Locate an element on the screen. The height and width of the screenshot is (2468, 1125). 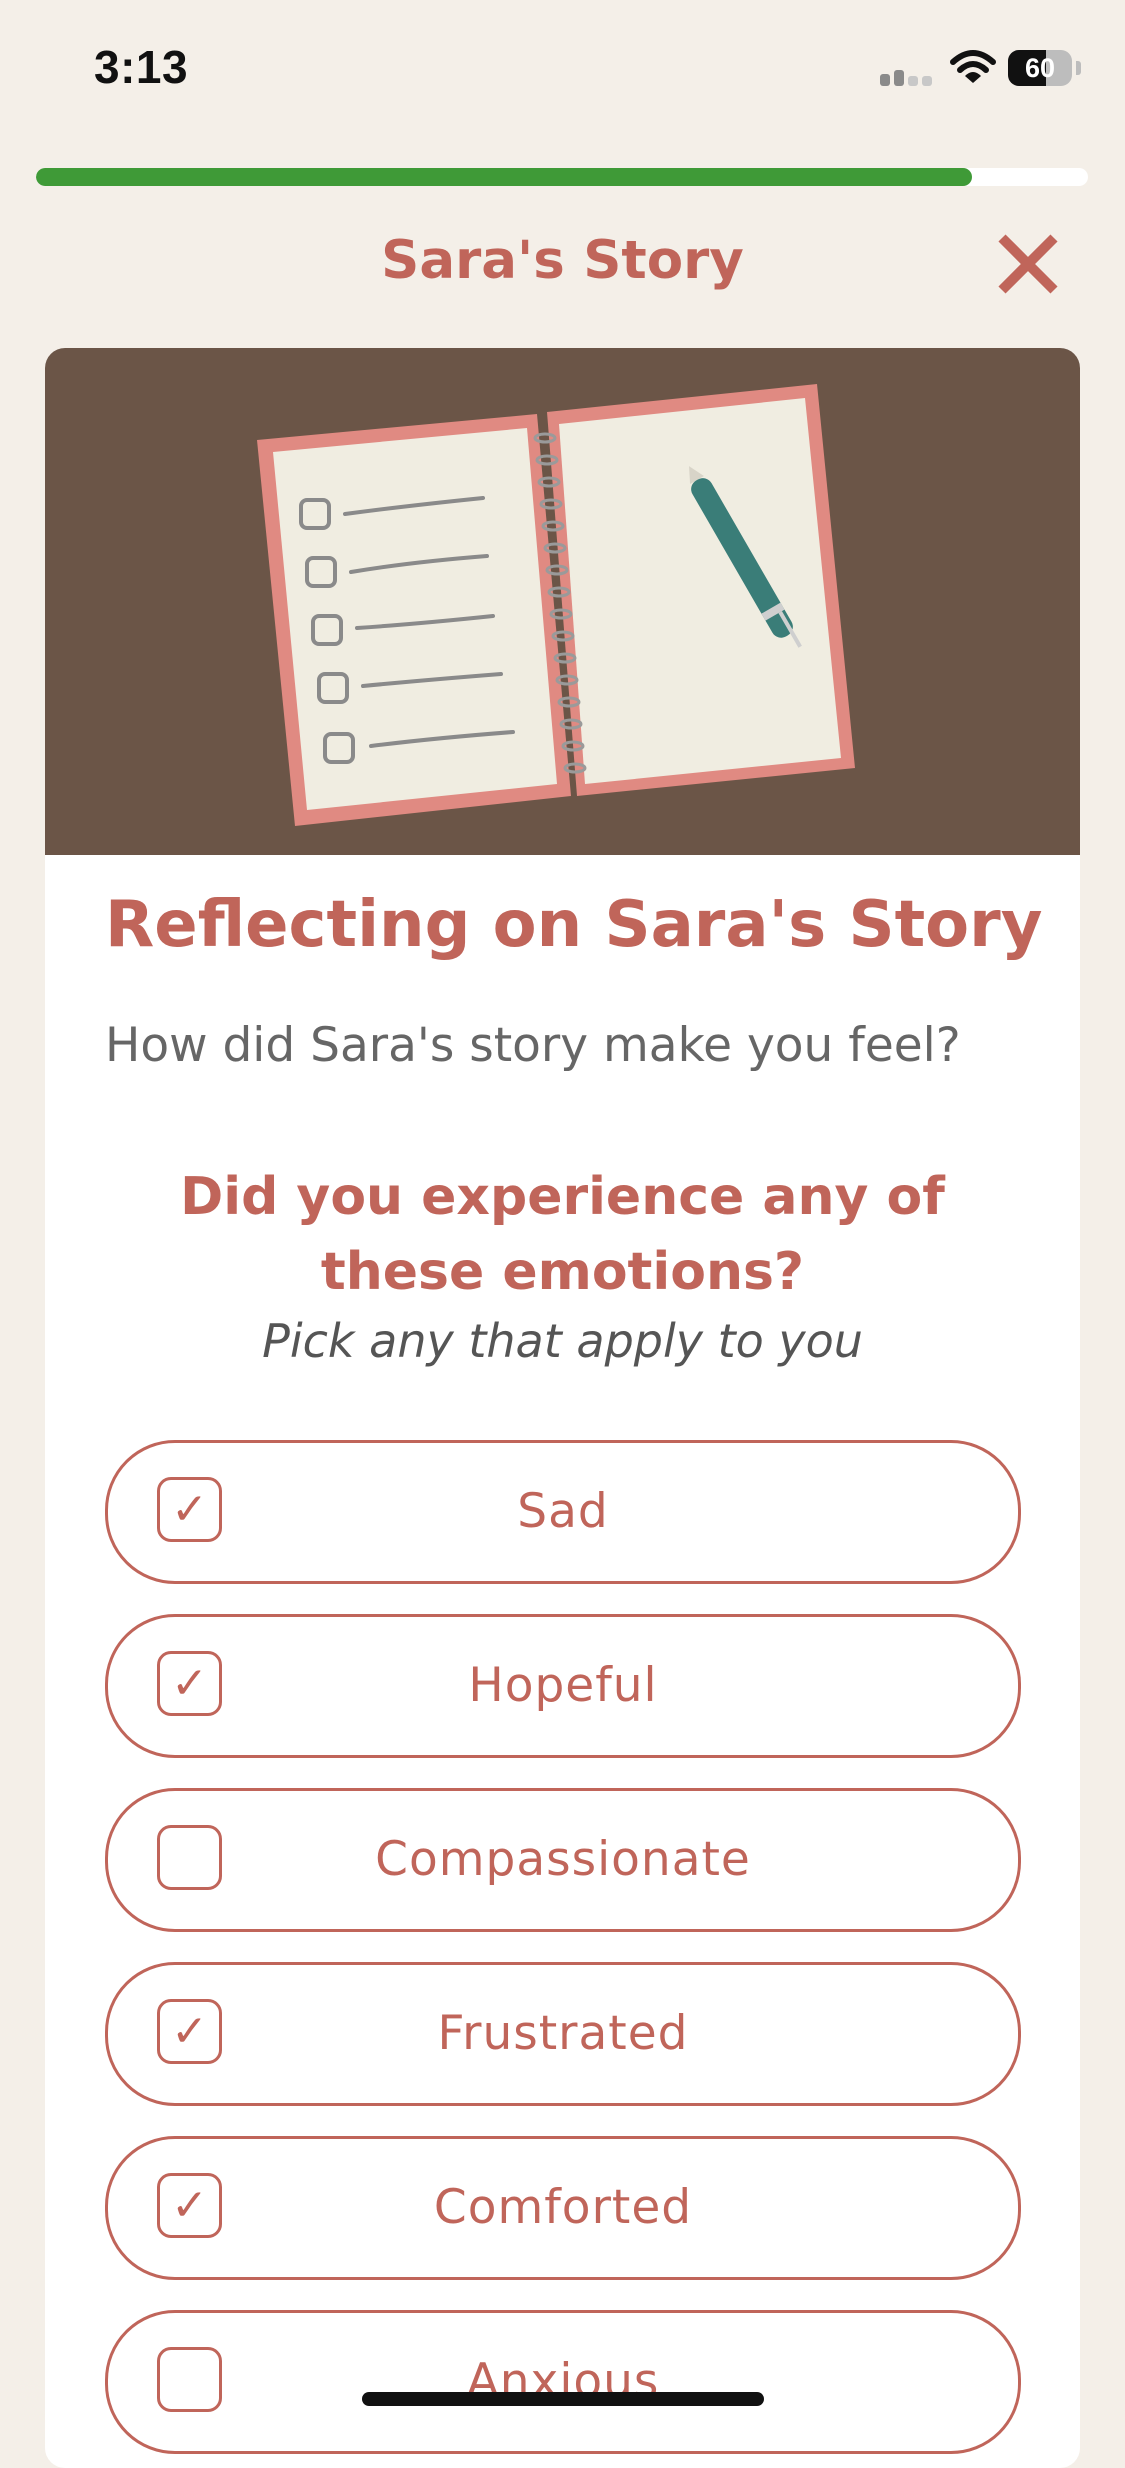
battery-cap is located at coordinates (1078, 68).